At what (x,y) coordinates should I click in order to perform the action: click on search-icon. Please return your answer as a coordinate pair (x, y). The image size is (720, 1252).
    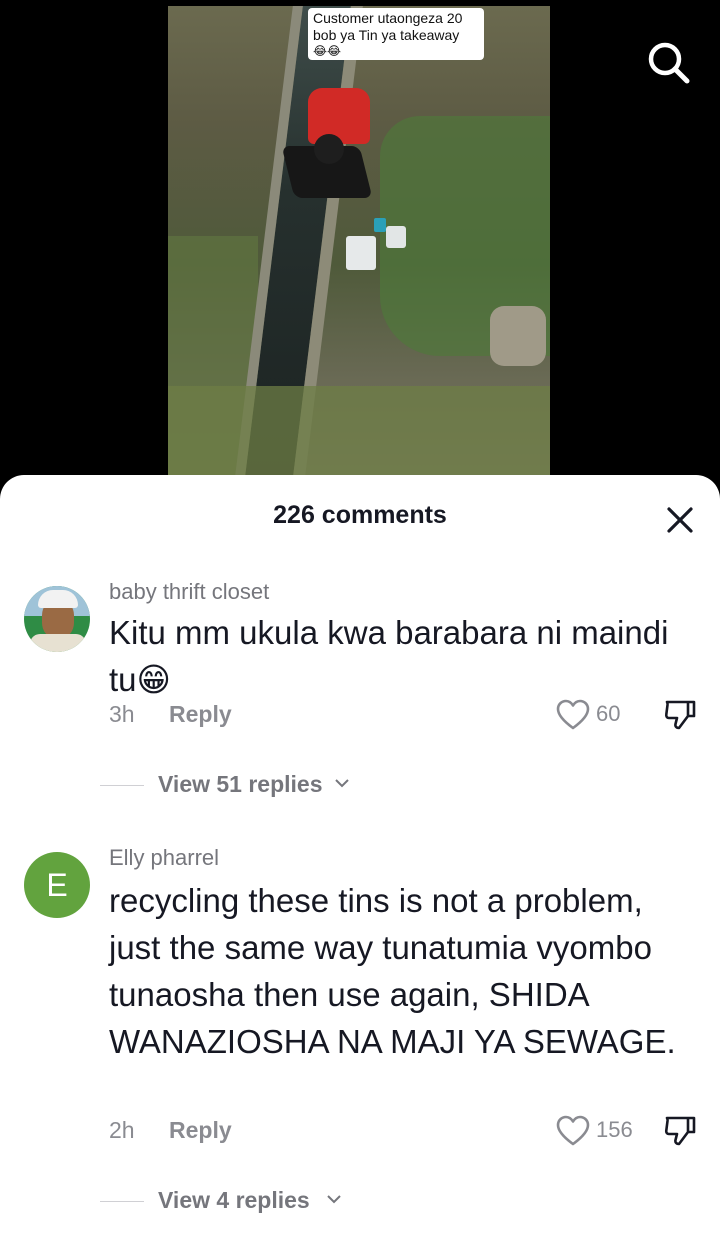
    Looking at the image, I should click on (669, 63).